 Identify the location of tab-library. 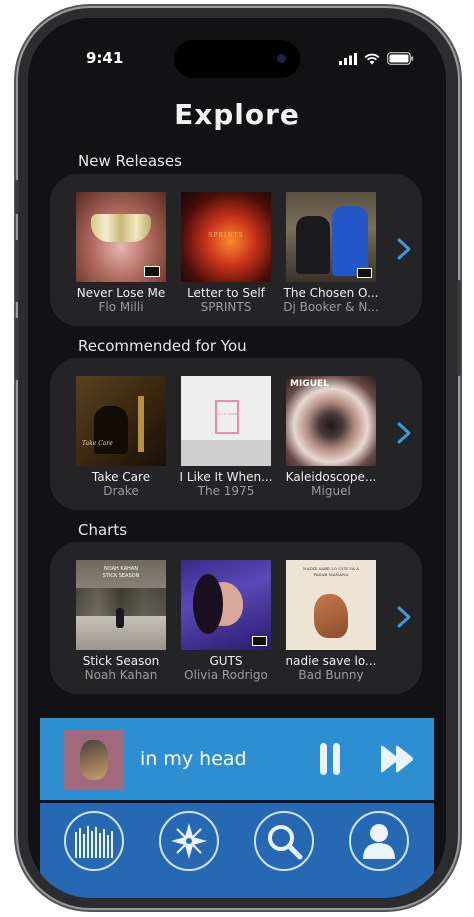
(94, 841).